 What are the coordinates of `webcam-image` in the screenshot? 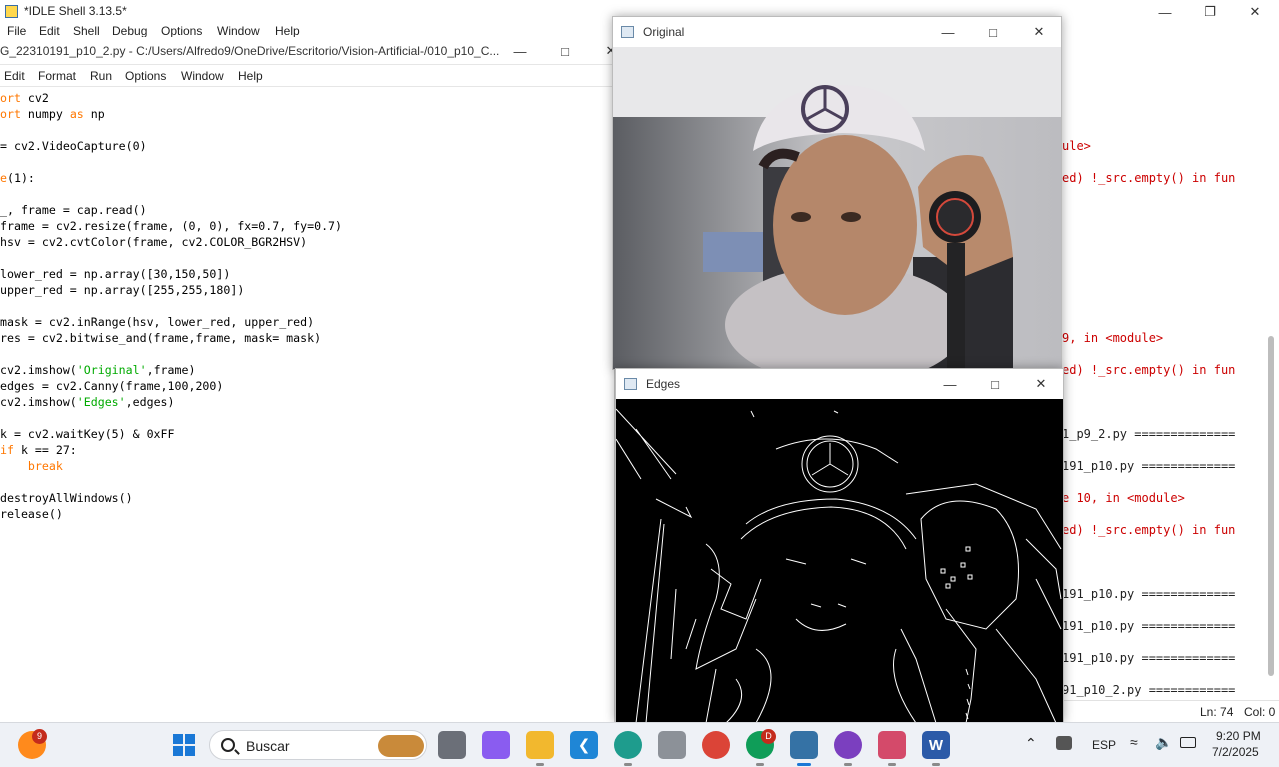 It's located at (837, 208).